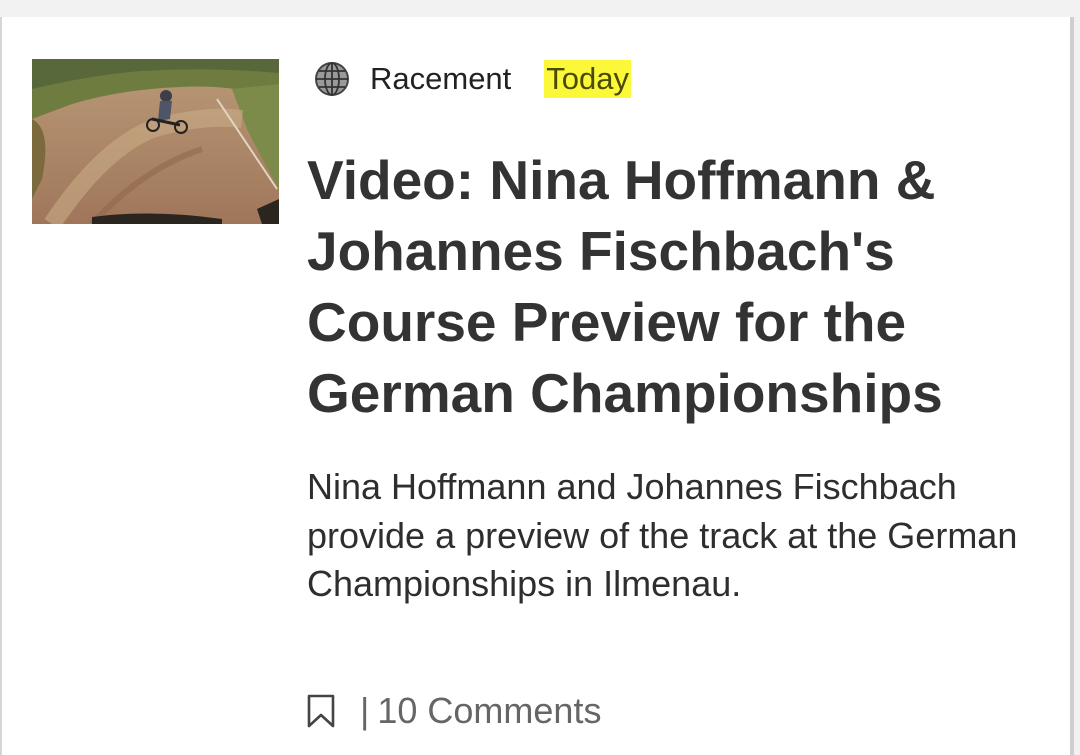  What do you see at coordinates (440, 79) in the screenshot?
I see `source-name: Racement` at bounding box center [440, 79].